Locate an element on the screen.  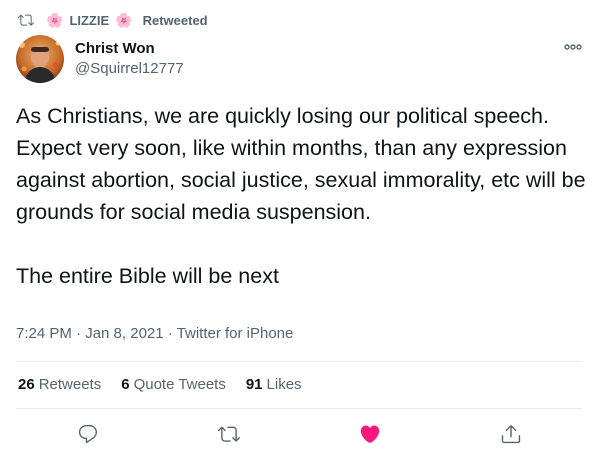
quote-tweets-label: Quote Tweets is located at coordinates (179, 384).